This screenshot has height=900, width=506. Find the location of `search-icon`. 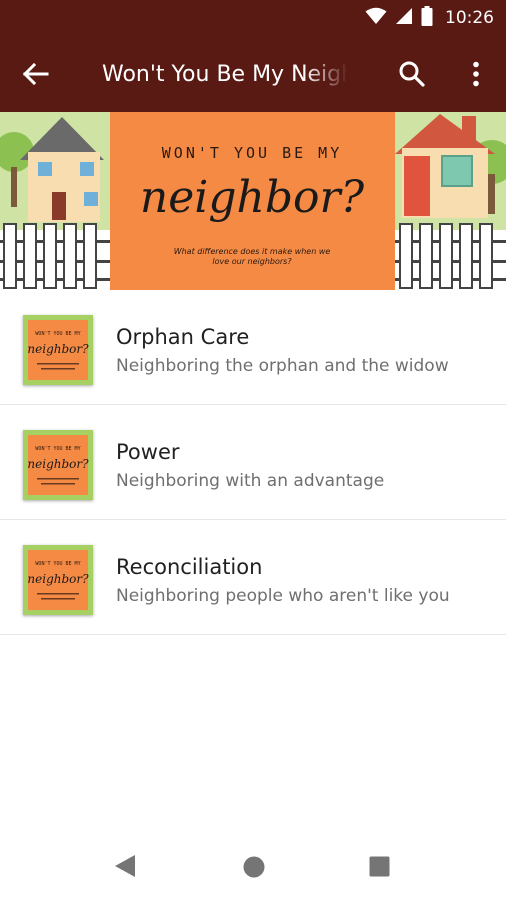

search-icon is located at coordinates (412, 74).